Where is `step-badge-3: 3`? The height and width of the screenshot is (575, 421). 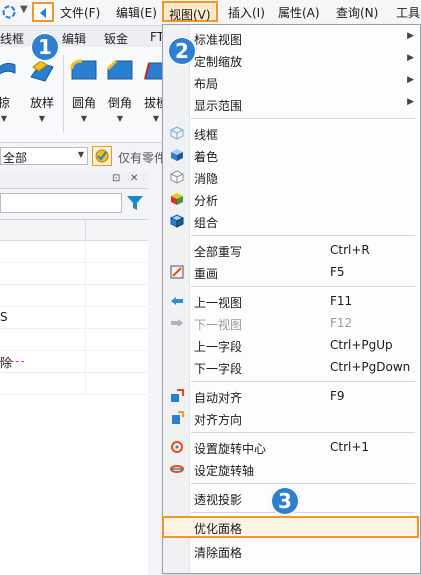
step-badge-3: 3 is located at coordinates (285, 501).